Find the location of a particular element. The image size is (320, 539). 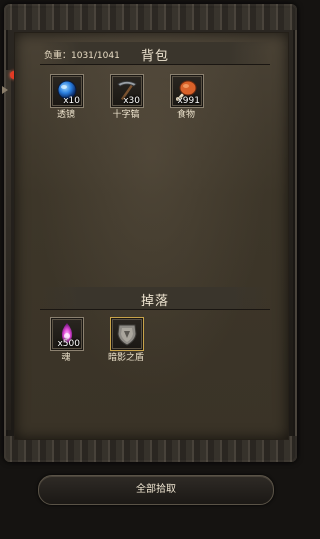

item-name: 食物 is located at coordinates (185, 115).